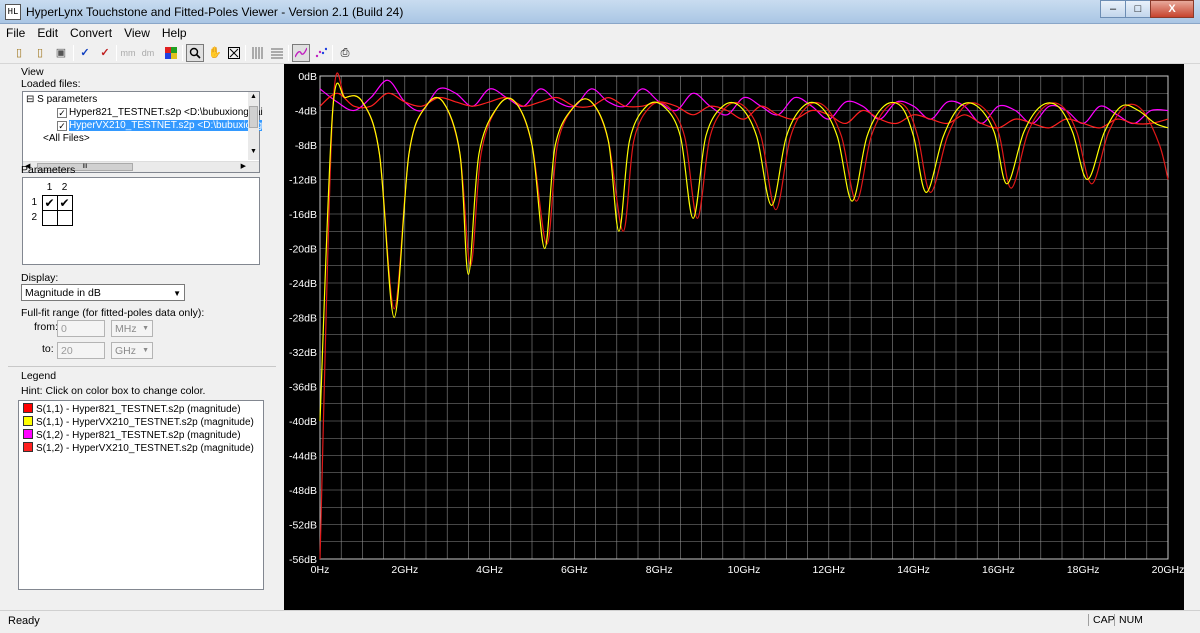 This screenshot has height=633, width=1200. I want to click on all-files-item: <All Files>, so click(66, 138).